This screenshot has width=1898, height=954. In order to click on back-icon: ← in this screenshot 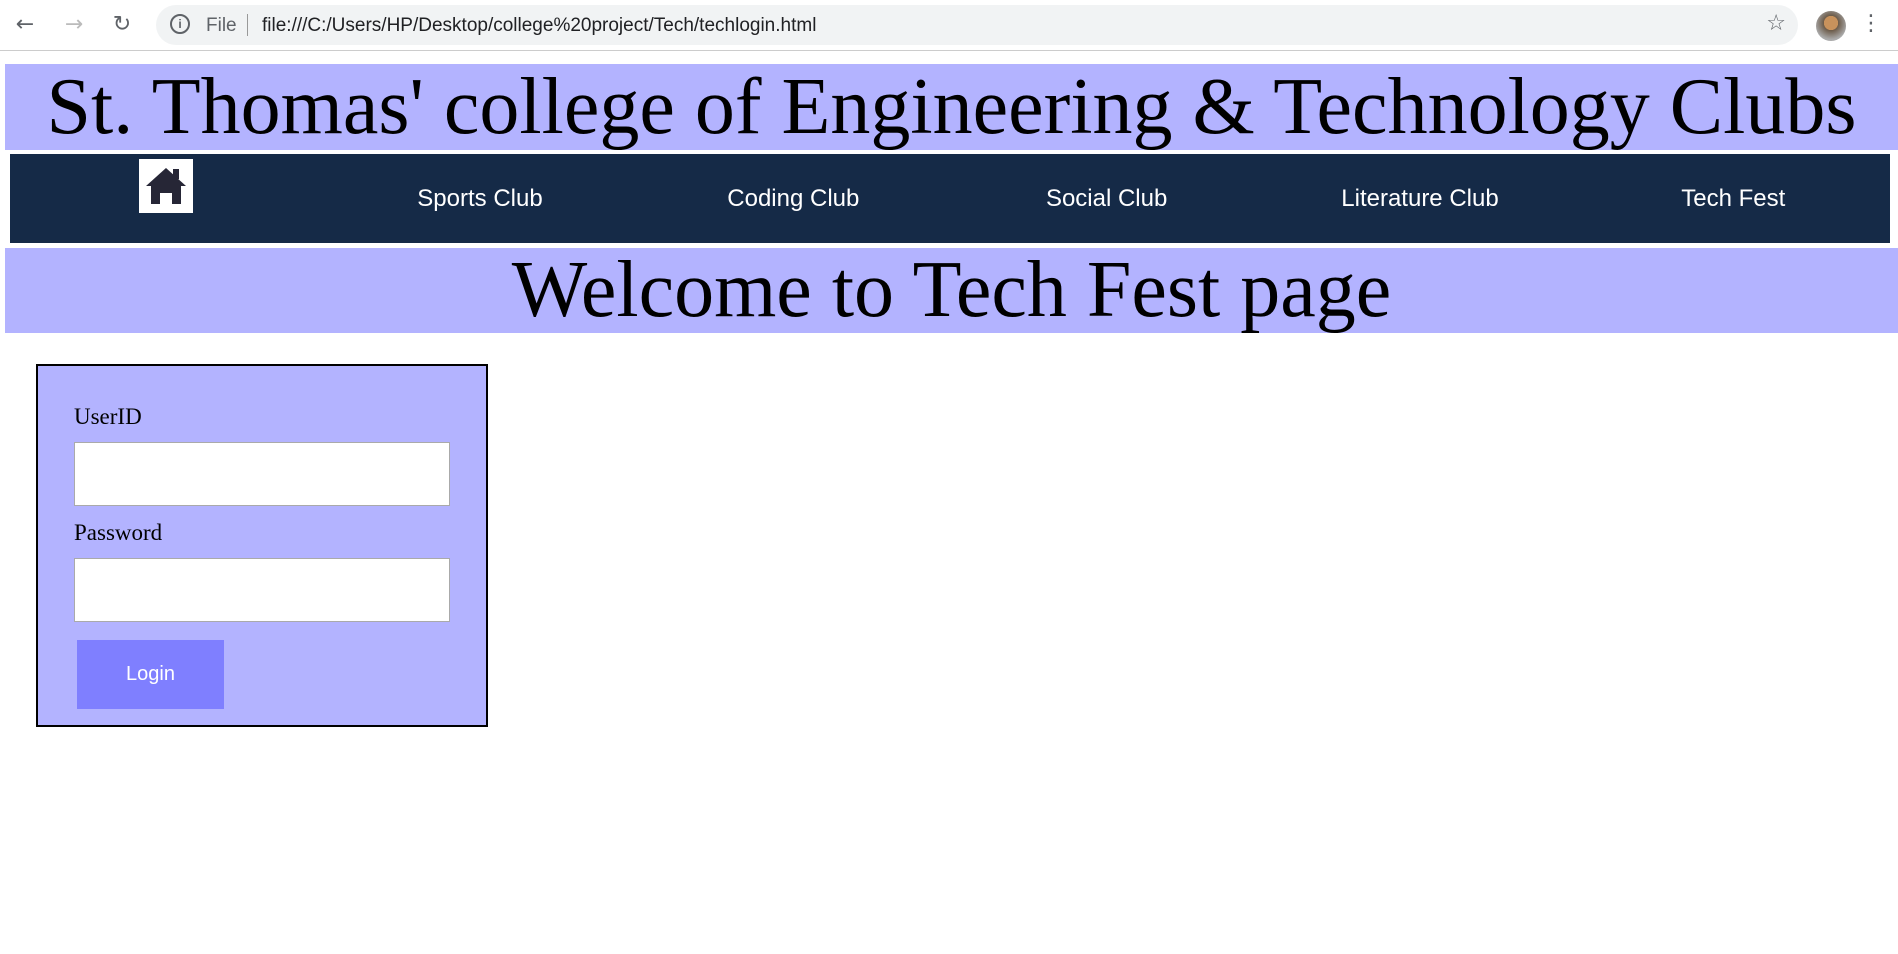, I will do `click(25, 25)`.